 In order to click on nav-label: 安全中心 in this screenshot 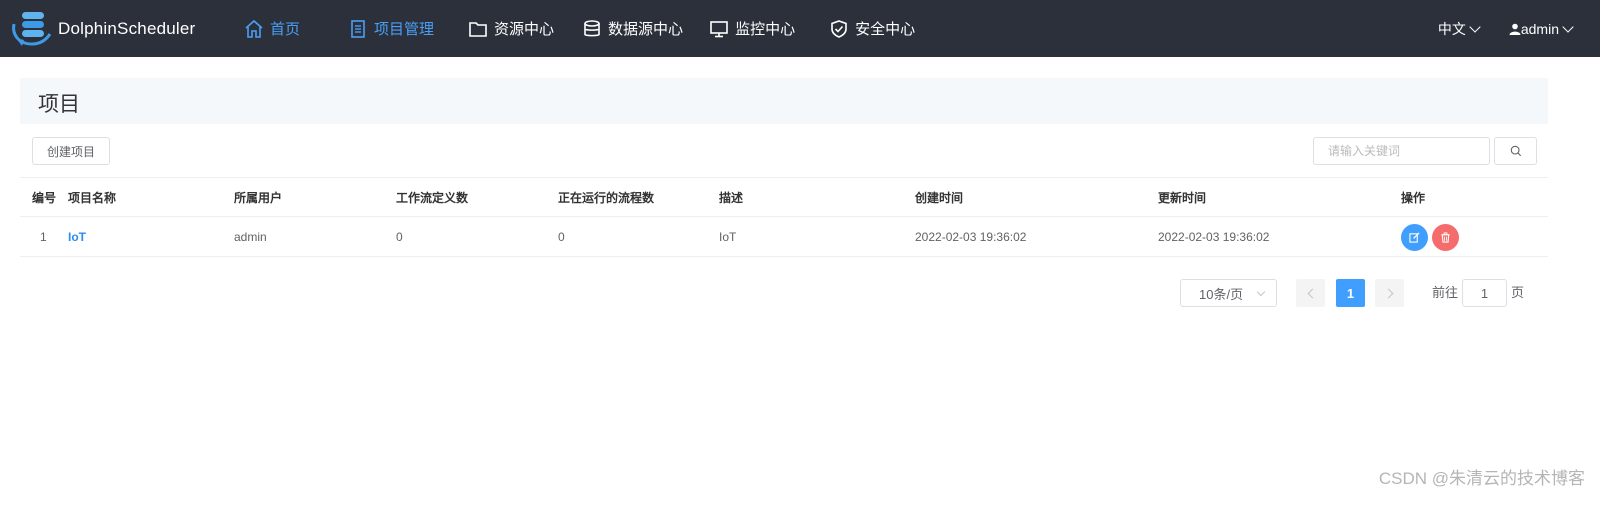, I will do `click(885, 29)`.